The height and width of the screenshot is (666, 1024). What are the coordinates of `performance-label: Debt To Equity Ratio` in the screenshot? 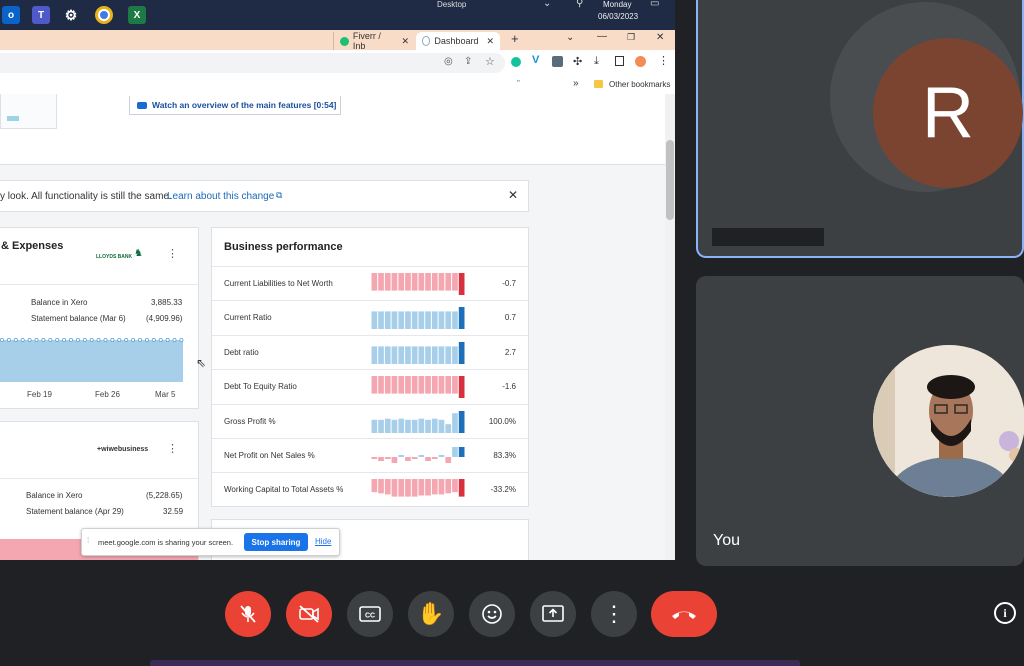 It's located at (260, 387).